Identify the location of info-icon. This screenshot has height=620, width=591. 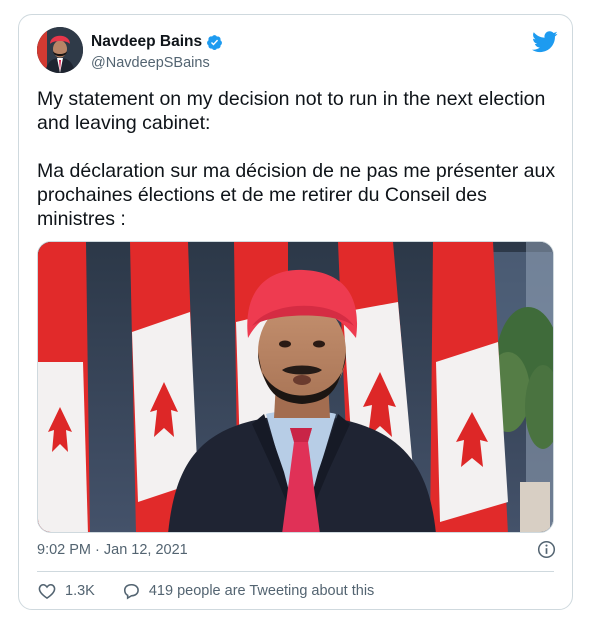
(546, 549).